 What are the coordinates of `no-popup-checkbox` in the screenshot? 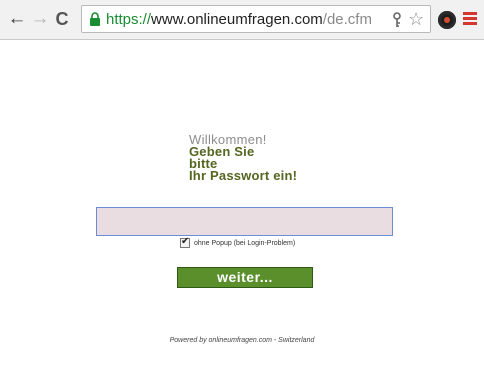 It's located at (185, 242).